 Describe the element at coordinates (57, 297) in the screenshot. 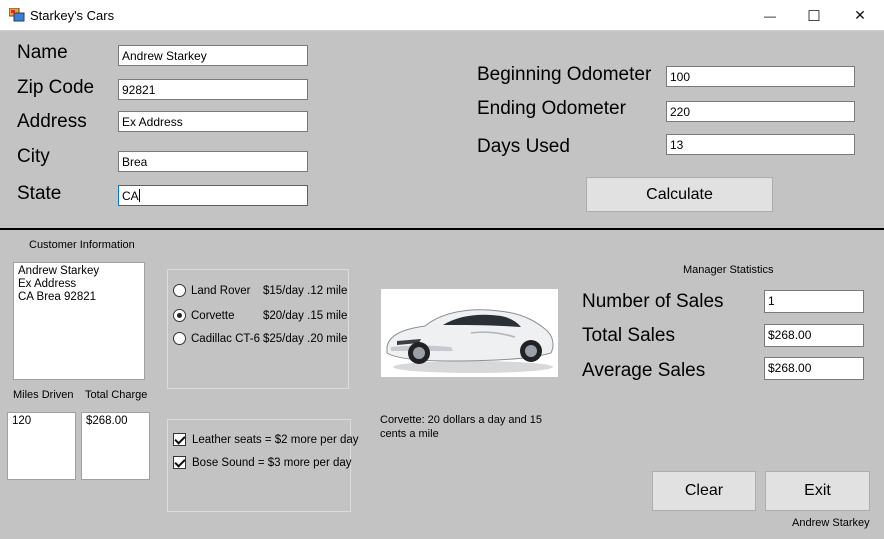

I see `customer-info-line: CA Brea 92821` at that location.